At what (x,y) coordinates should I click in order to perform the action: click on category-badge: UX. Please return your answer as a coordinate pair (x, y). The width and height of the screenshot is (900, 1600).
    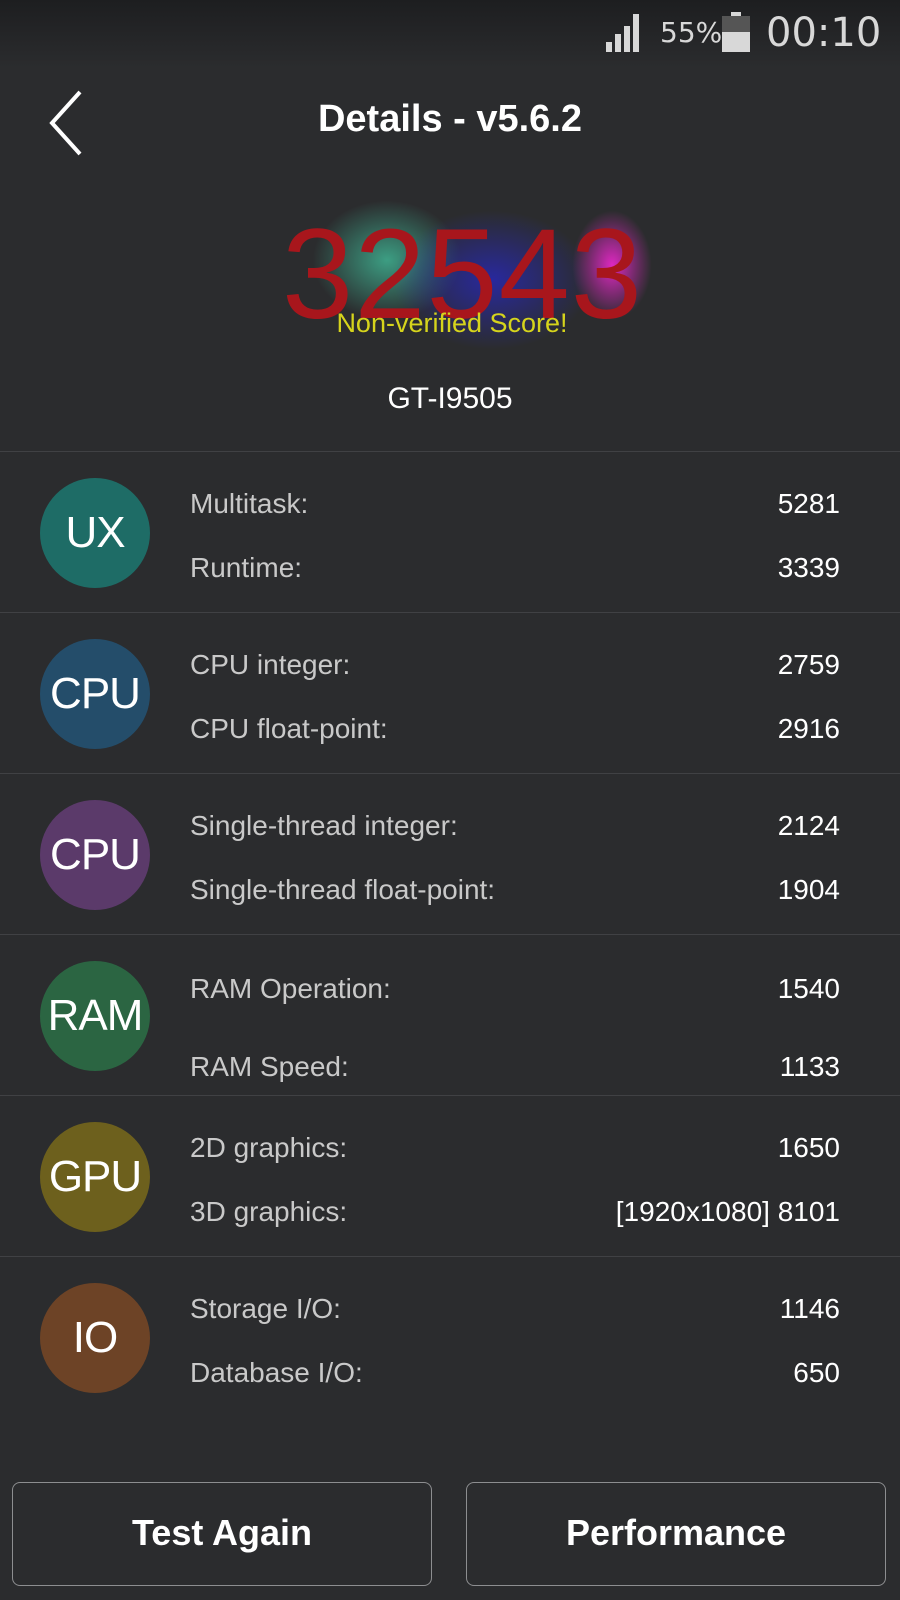
    Looking at the image, I should click on (95, 533).